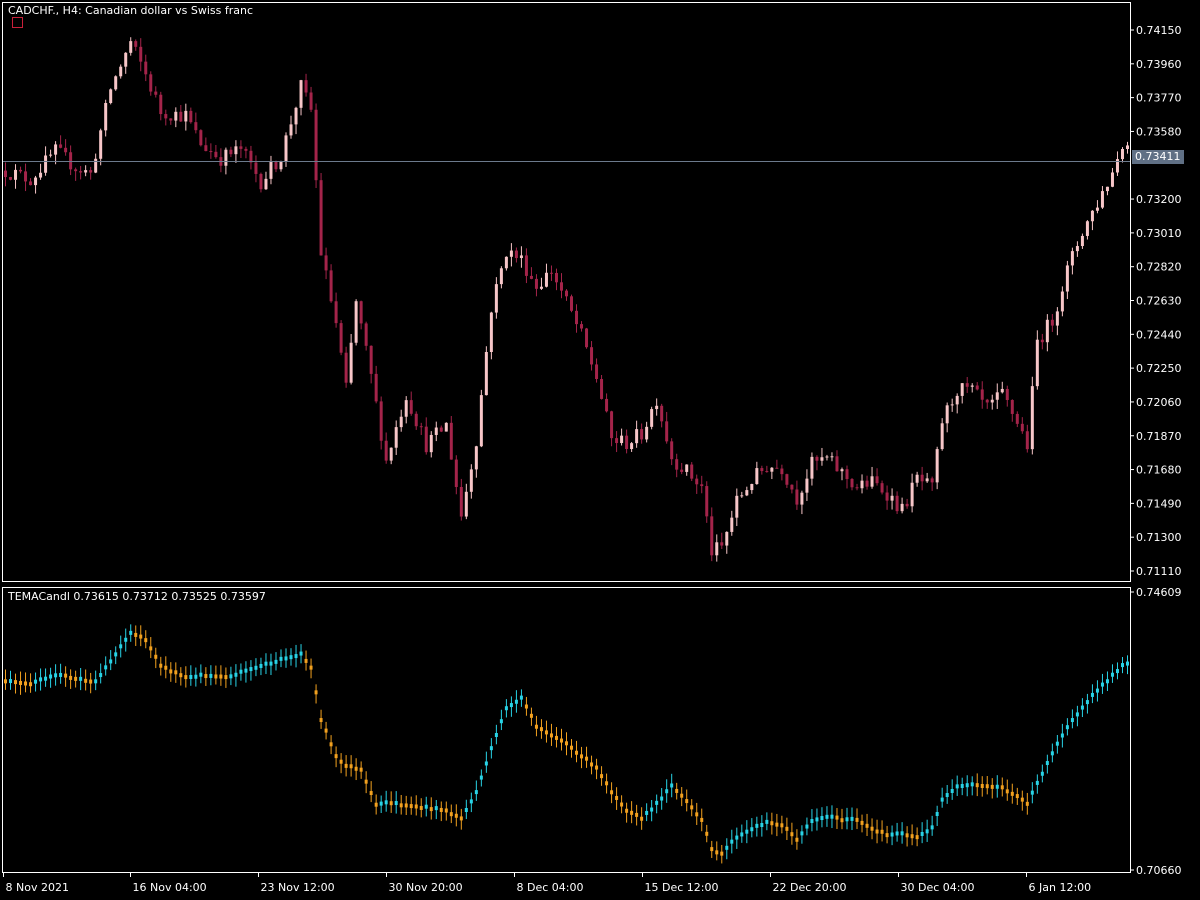 This screenshot has width=1200, height=900. Describe the element at coordinates (550, 887) in the screenshot. I see `x-tick-label: 8 Dec 04:00` at that location.